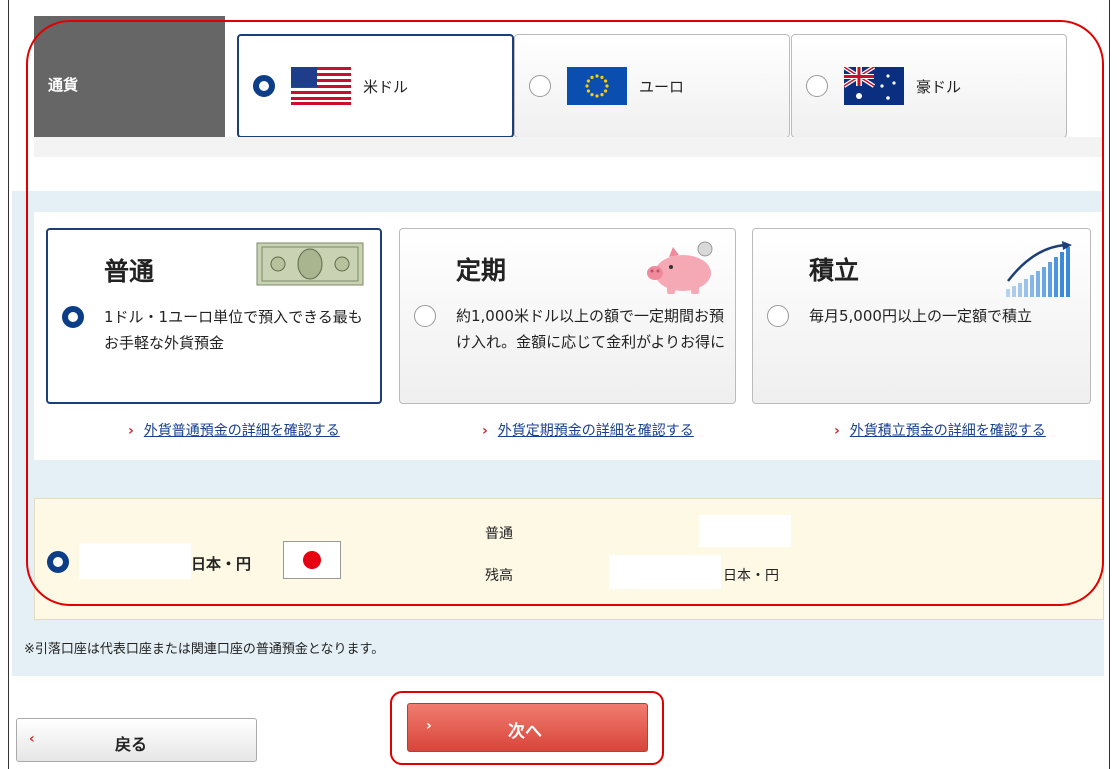 This screenshot has width=1117, height=769. Describe the element at coordinates (221, 564) in the screenshot. I see `account-currency-label: 日本・円` at that location.